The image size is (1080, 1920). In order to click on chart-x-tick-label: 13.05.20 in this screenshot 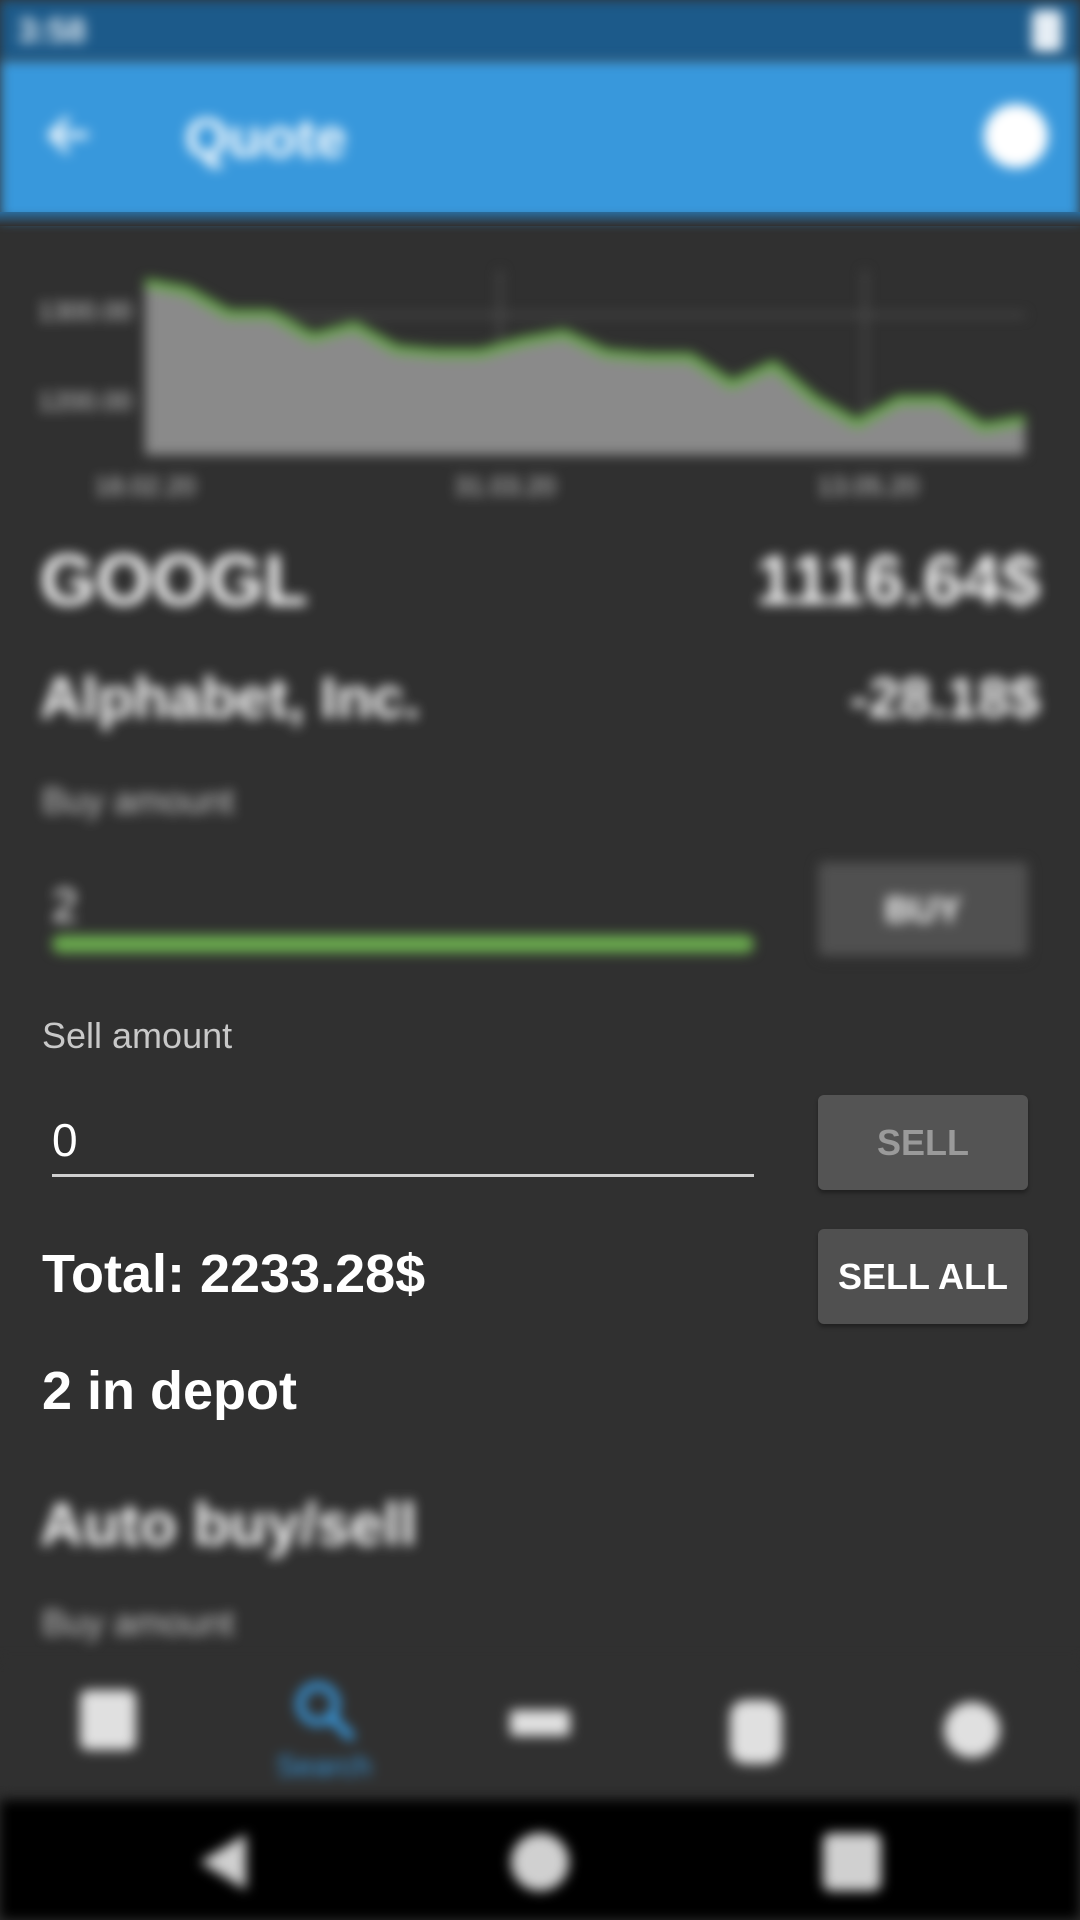, I will do `click(867, 486)`.